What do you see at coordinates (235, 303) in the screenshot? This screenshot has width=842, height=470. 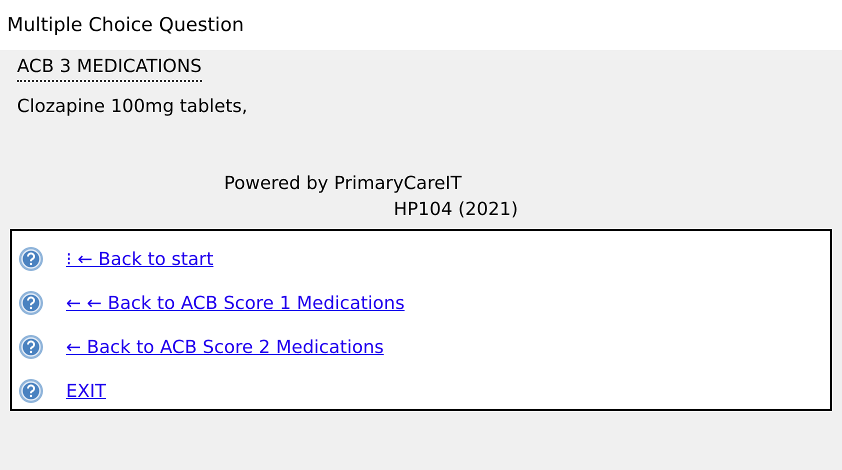 I see `option-link: ← ← Back to ACB Score 1 Medications` at bounding box center [235, 303].